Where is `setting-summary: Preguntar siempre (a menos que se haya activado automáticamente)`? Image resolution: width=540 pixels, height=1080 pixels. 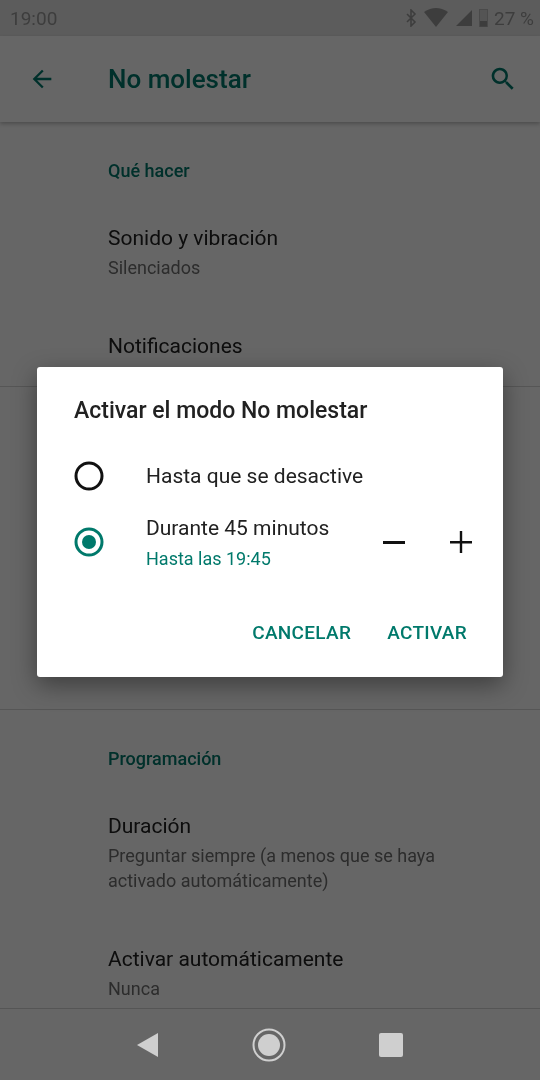 setting-summary: Preguntar siempre (a menos que se haya activado automáticamente) is located at coordinates (272, 868).